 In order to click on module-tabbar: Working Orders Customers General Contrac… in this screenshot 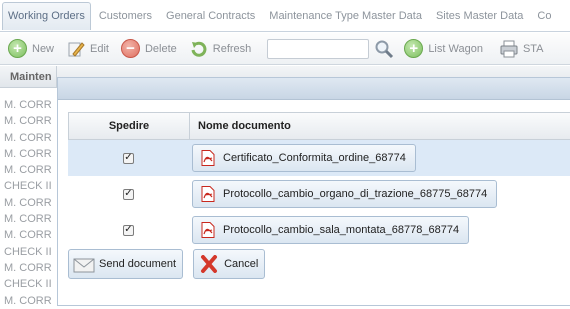, I will do `click(285, 16)`.